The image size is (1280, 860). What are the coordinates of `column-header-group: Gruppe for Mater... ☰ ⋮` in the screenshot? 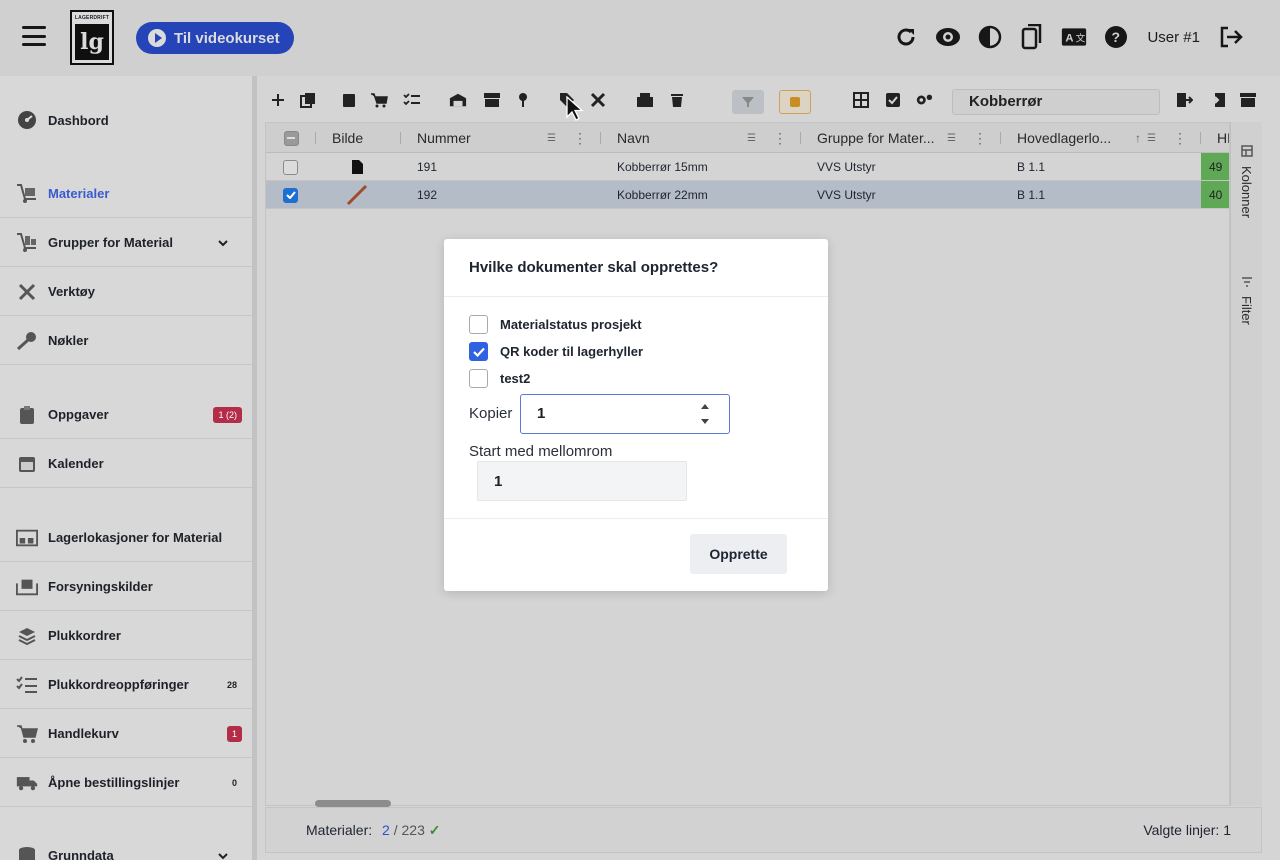 It's located at (901, 138).